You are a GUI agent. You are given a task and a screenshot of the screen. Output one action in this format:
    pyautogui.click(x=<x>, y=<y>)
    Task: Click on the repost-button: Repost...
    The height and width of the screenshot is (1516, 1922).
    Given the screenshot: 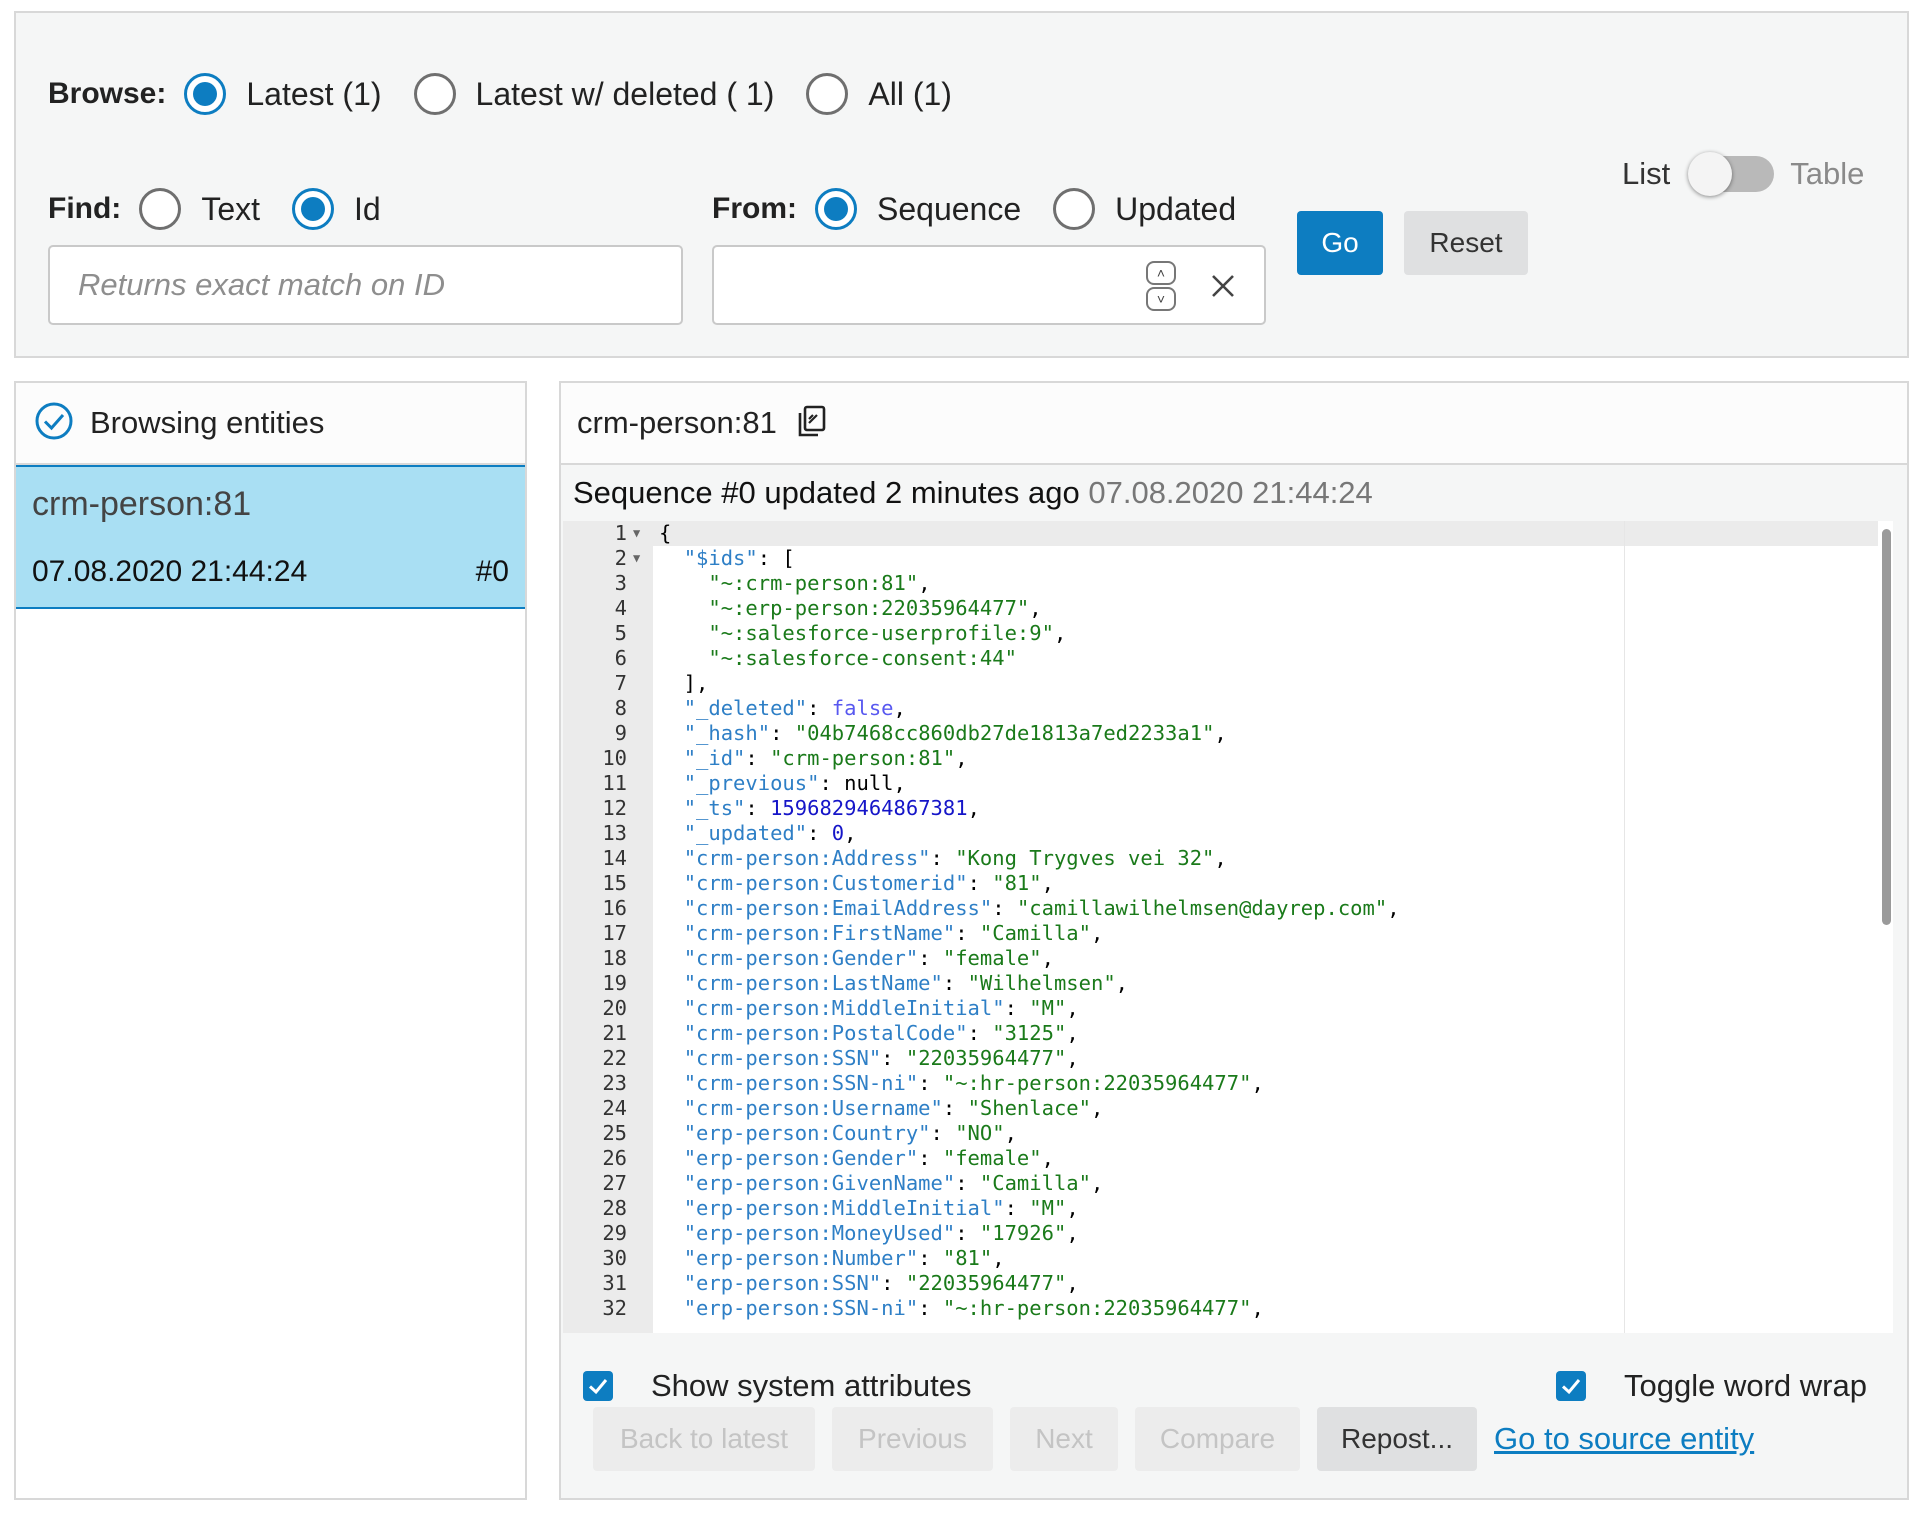 What is the action you would take?
    pyautogui.click(x=1397, y=1439)
    